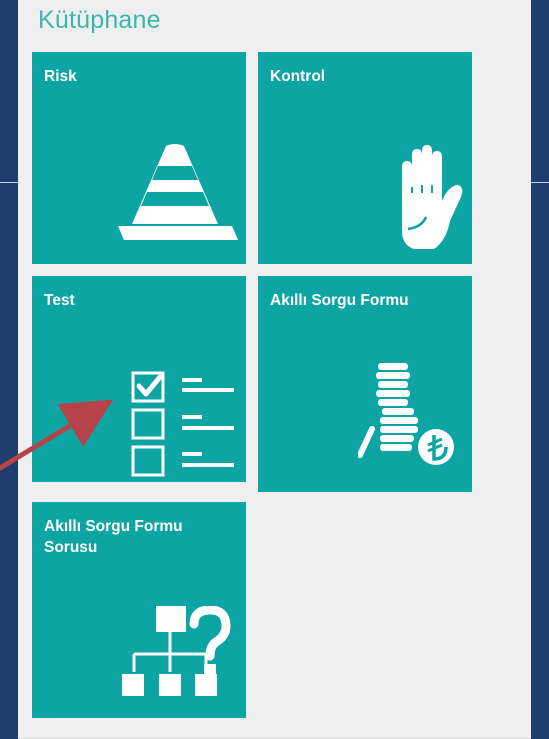 Image resolution: width=549 pixels, height=739 pixels. What do you see at coordinates (59, 300) in the screenshot?
I see `tile-label: Test` at bounding box center [59, 300].